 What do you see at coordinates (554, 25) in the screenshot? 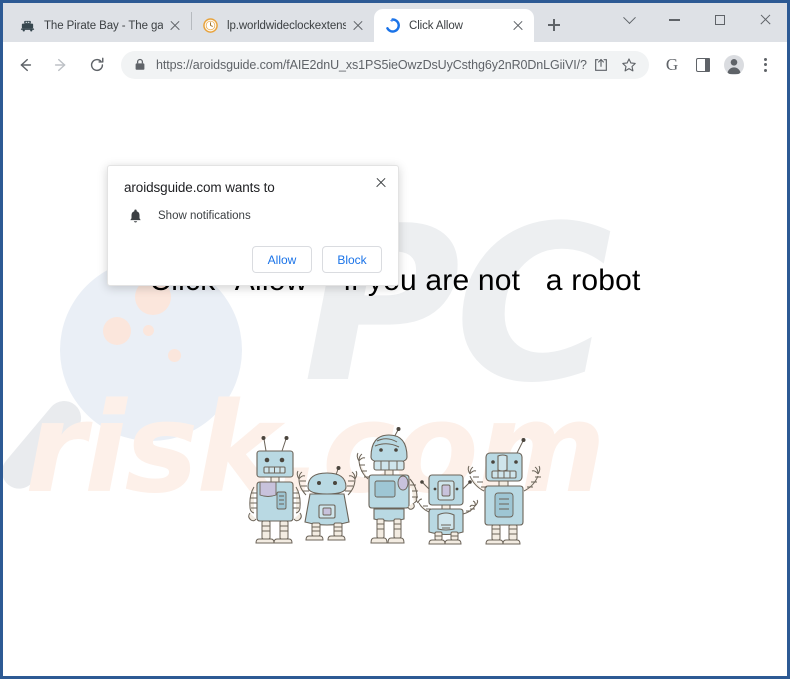
I see `new-tab-button` at bounding box center [554, 25].